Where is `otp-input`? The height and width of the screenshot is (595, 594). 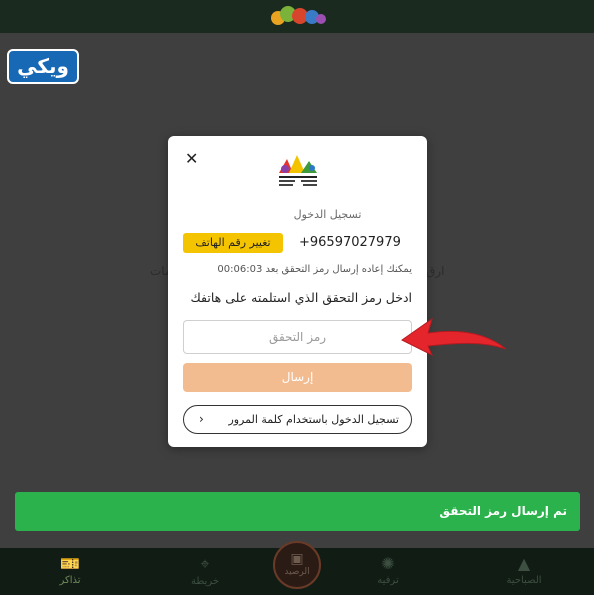
otp-input is located at coordinates (297, 337).